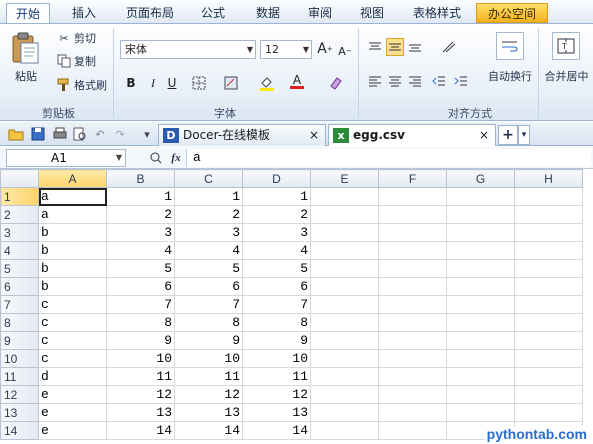 The width and height of the screenshot is (593, 444). What do you see at coordinates (325, 49) in the screenshot?
I see `grow-font-button: A +` at bounding box center [325, 49].